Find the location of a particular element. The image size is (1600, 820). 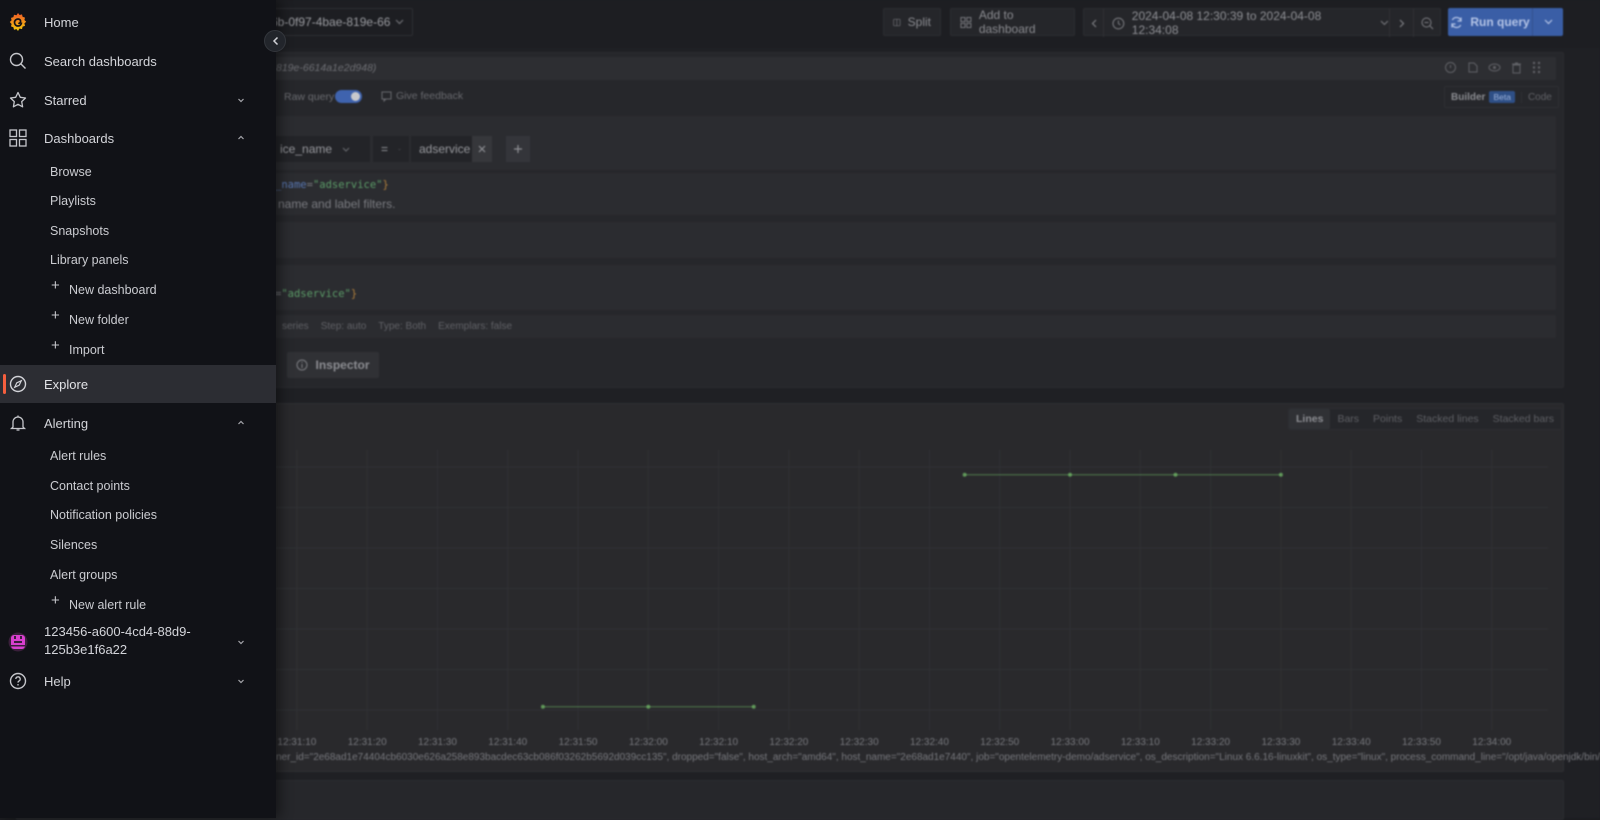

nav-item-alert-rules: Alert rules is located at coordinates (138, 456).